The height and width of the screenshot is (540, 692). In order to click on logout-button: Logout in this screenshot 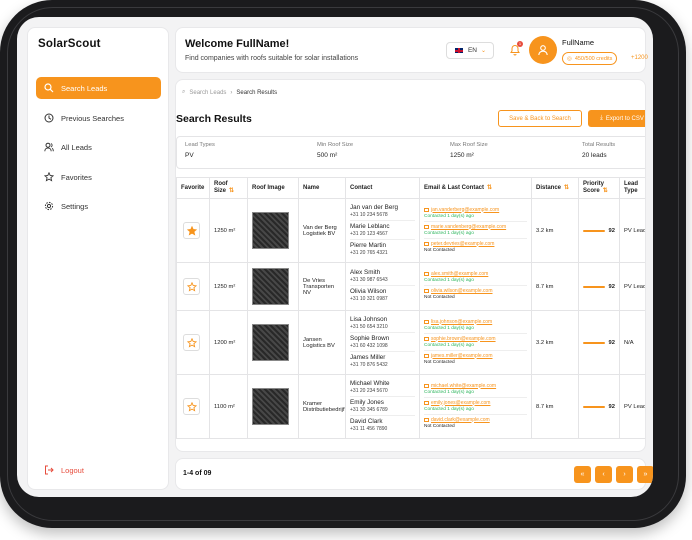, I will do `click(64, 470)`.